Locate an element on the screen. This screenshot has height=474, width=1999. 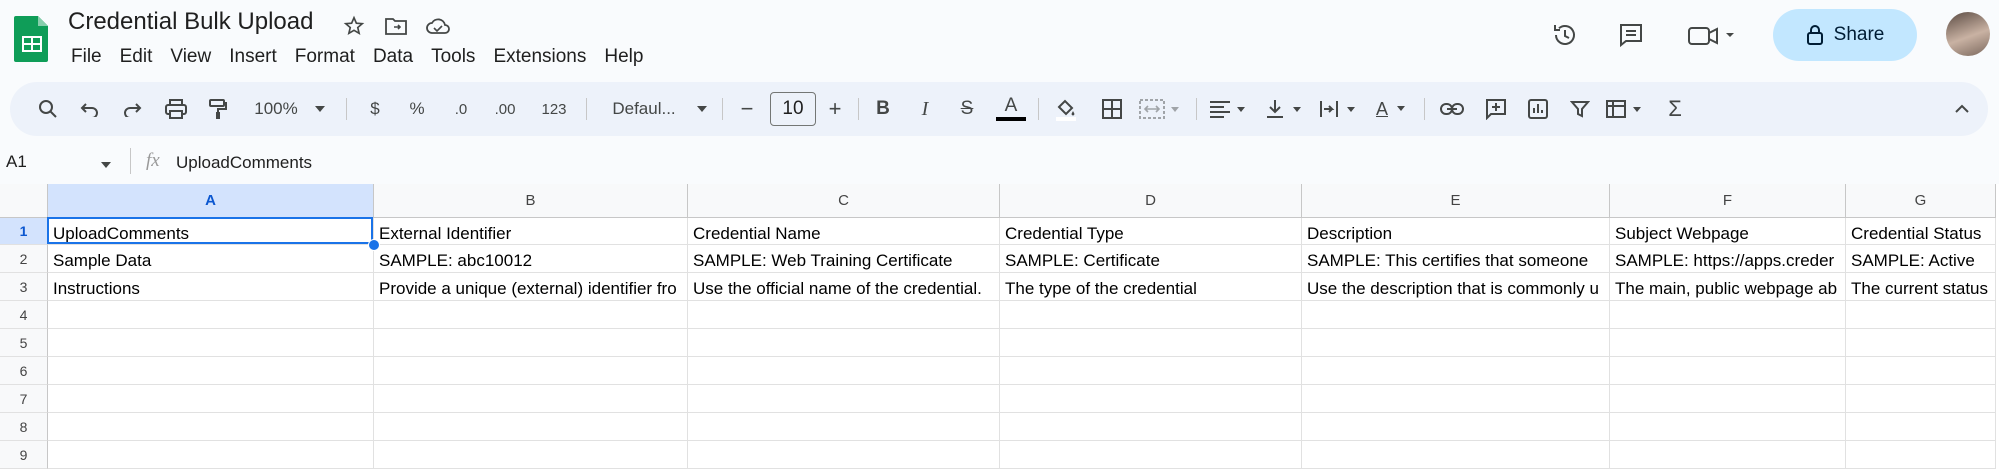
cell-f3: The main, public webpage ab is located at coordinates (1728, 287).